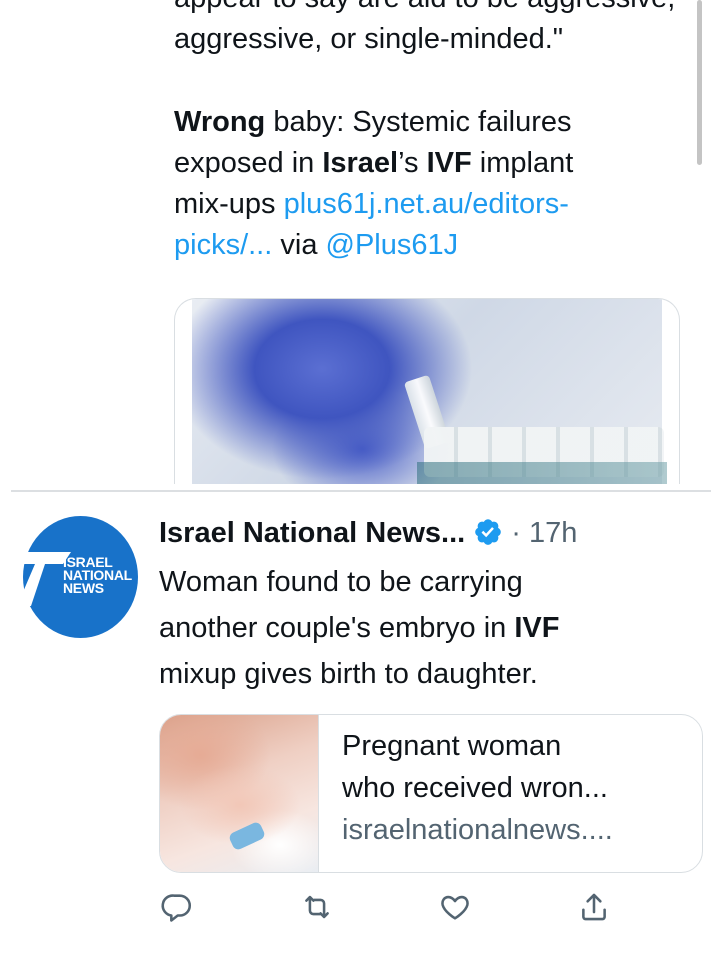 The height and width of the screenshot is (963, 722). What do you see at coordinates (348, 674) in the screenshot?
I see `tweet-text-line: mixup gives birth to daughter.` at bounding box center [348, 674].